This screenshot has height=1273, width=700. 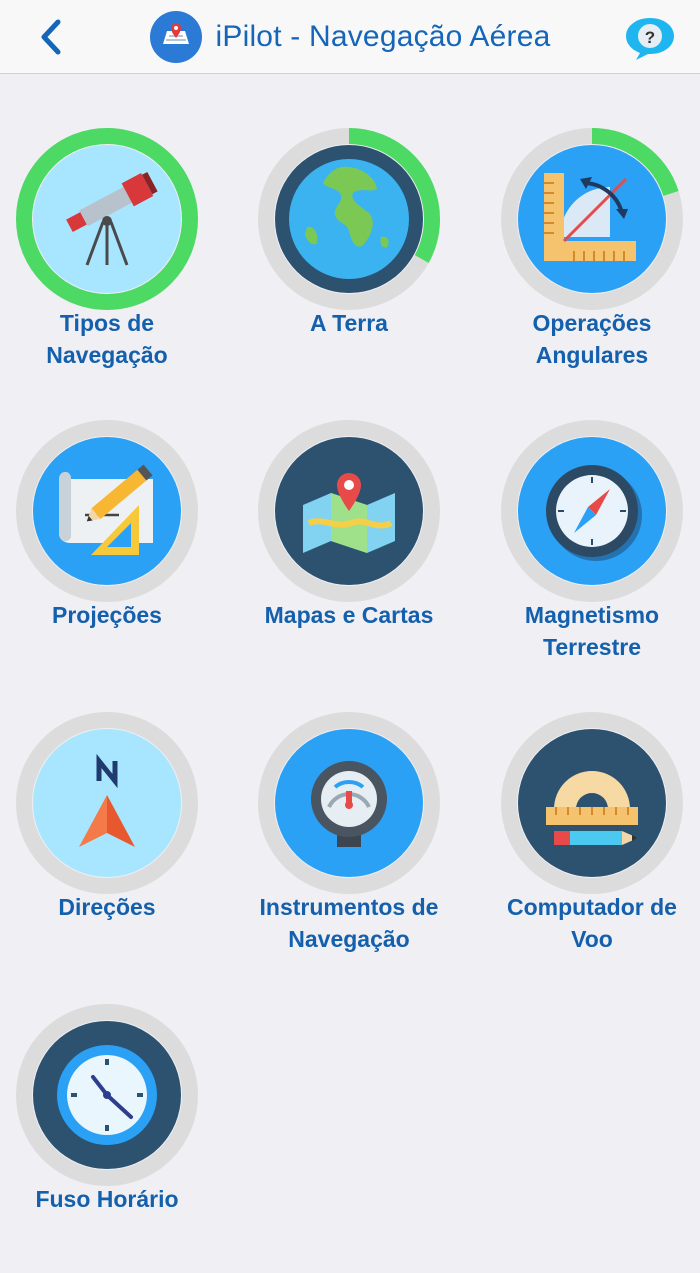 I want to click on tile-instrumentos-de-navegacao: Instrumentos de Navegação, so click(x=349, y=846).